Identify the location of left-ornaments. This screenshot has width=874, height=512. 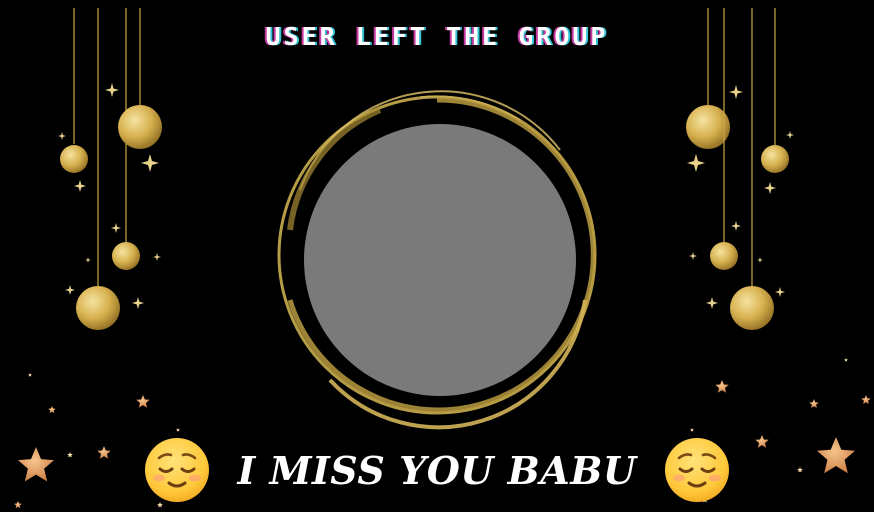
(111, 169).